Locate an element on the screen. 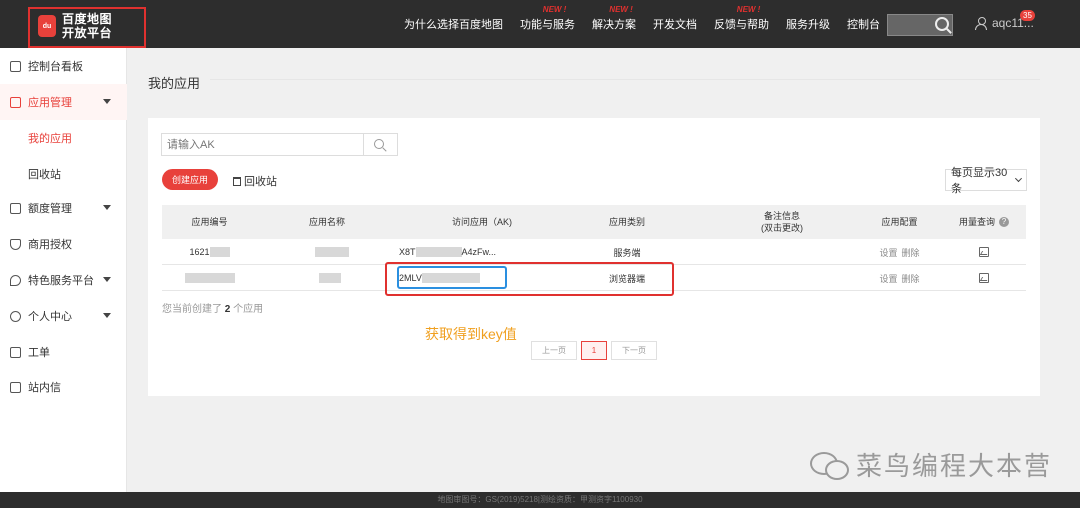  sidebar-item-label: 工单 is located at coordinates (39, 353).